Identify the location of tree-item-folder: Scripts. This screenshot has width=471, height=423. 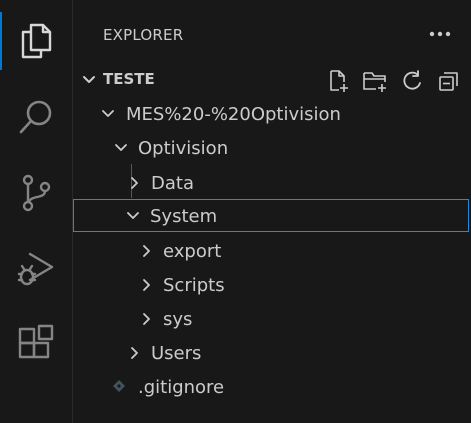
(271, 284).